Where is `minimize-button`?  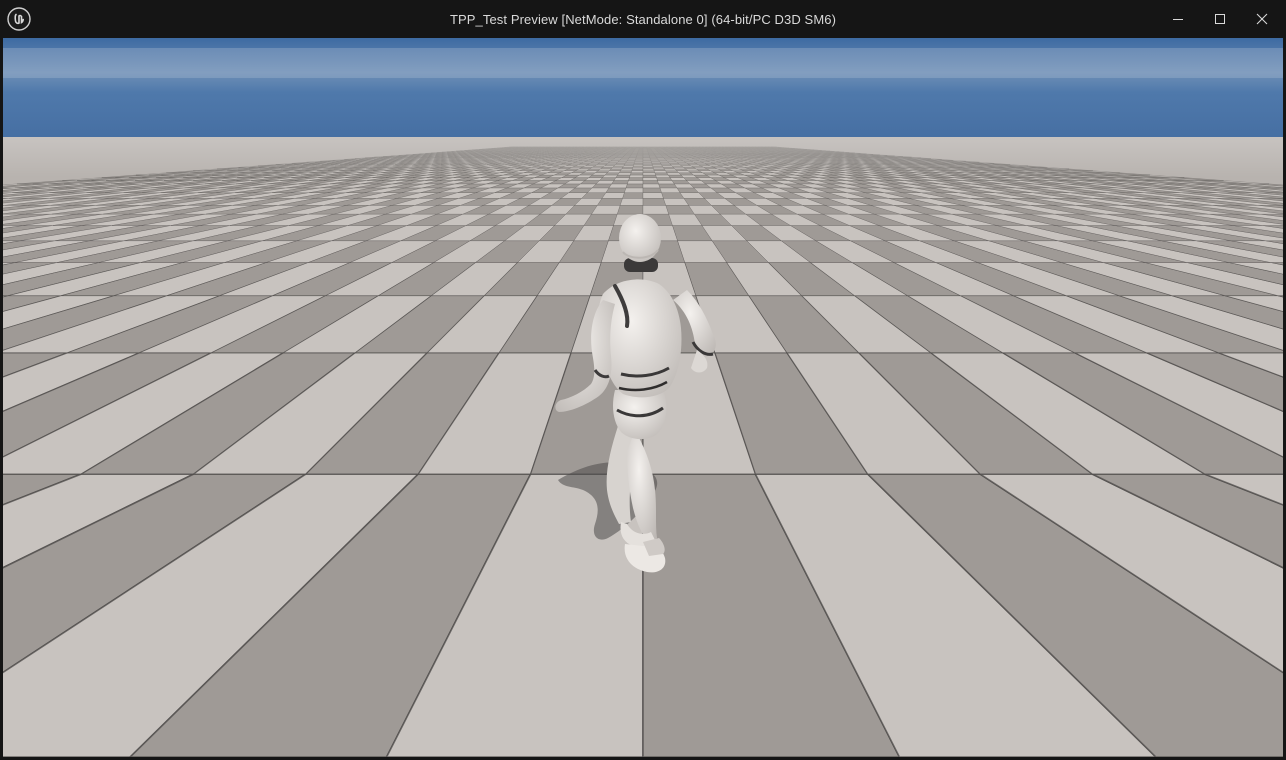
minimize-button is located at coordinates (1178, 19).